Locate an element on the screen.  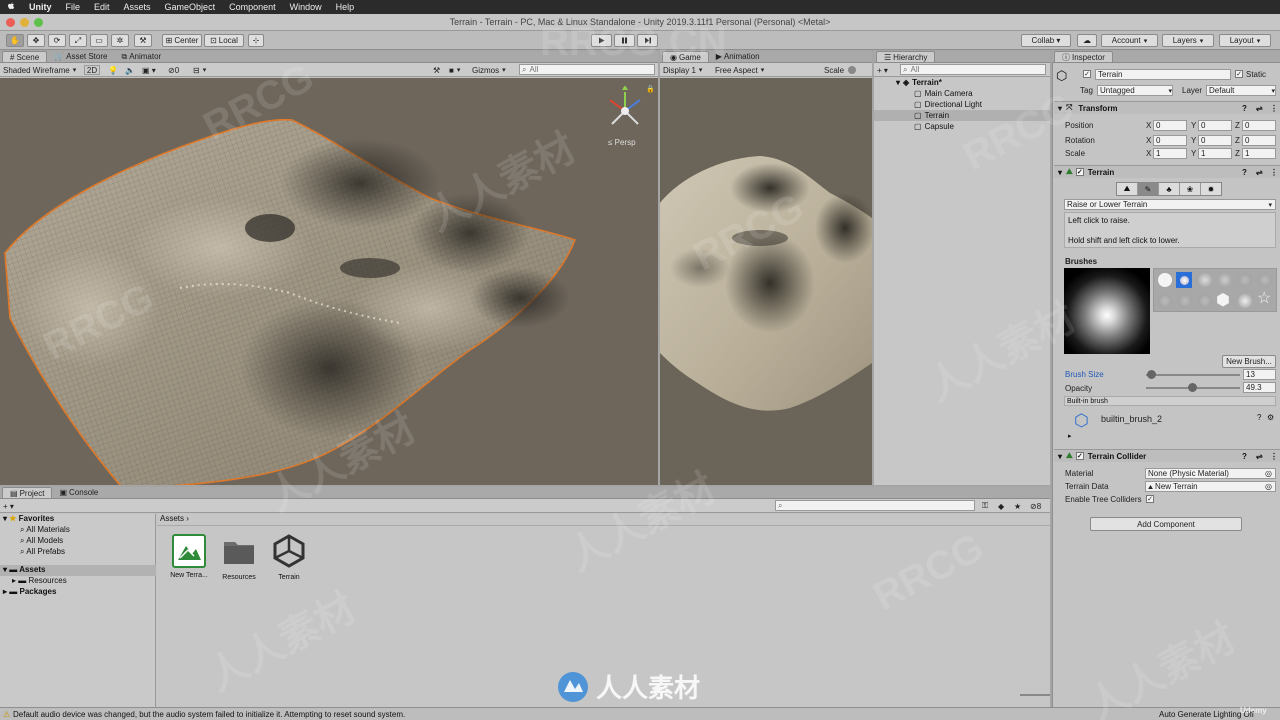
layout-dropdown: Layout is located at coordinates (1245, 40).